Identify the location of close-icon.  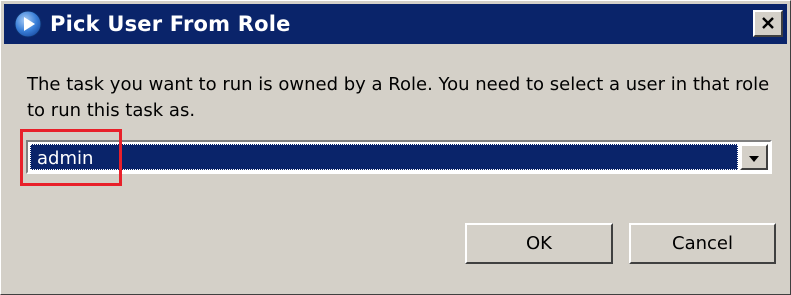
(768, 23).